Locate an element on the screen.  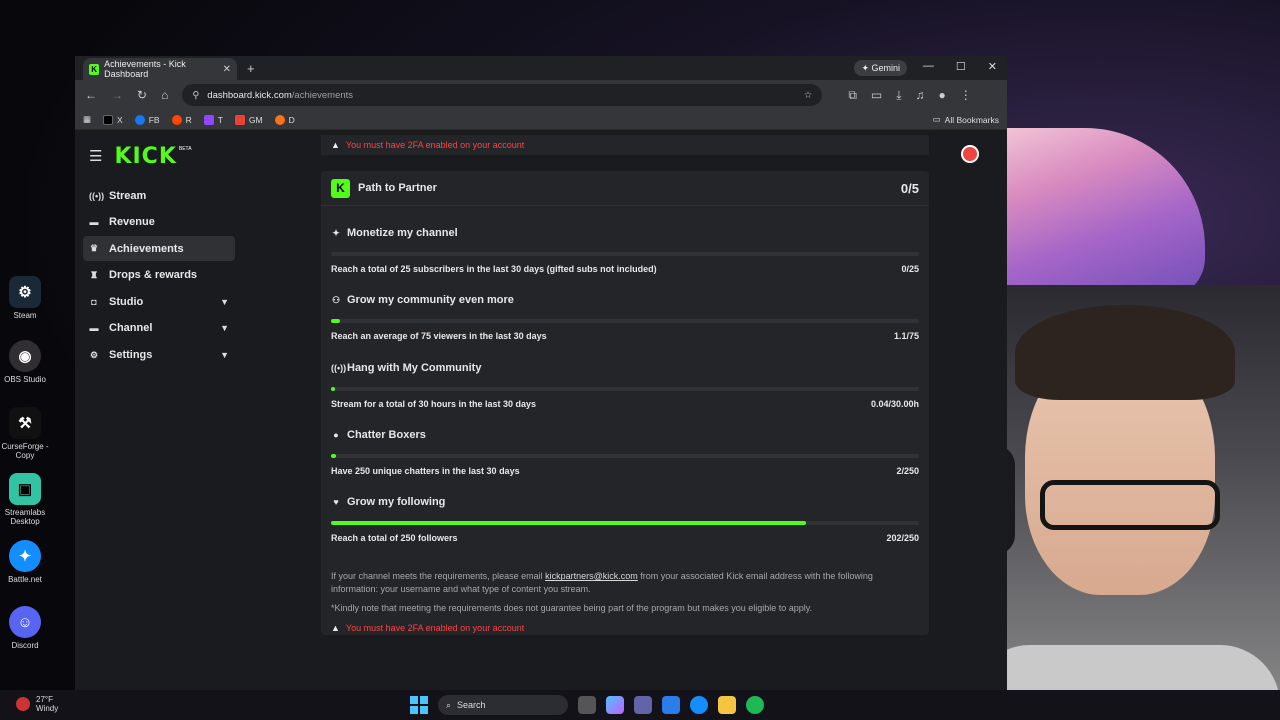
bookmark-r: R is located at coordinates (181, 119).